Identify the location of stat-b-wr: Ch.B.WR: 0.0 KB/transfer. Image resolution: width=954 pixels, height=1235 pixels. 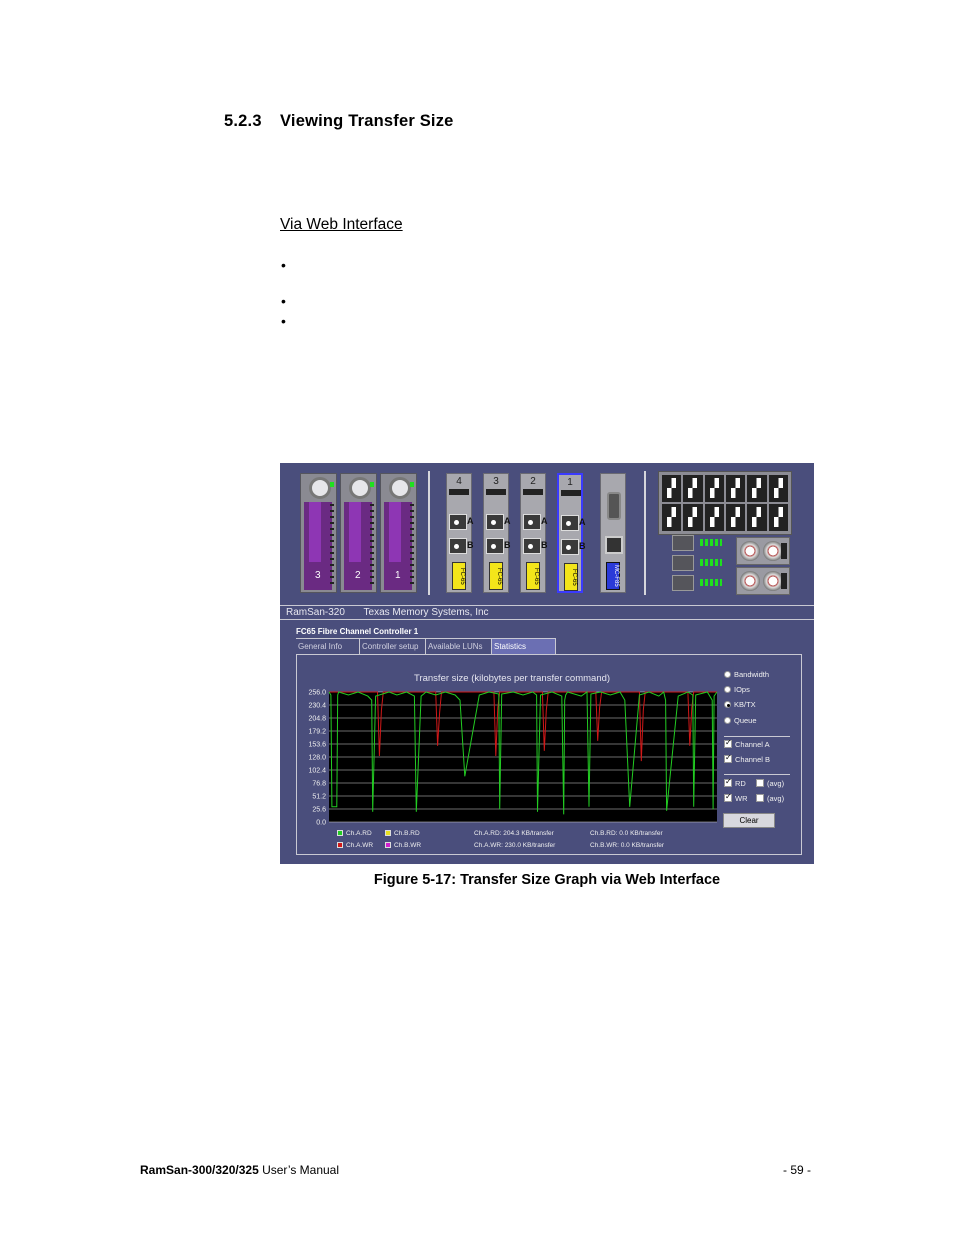
(627, 845).